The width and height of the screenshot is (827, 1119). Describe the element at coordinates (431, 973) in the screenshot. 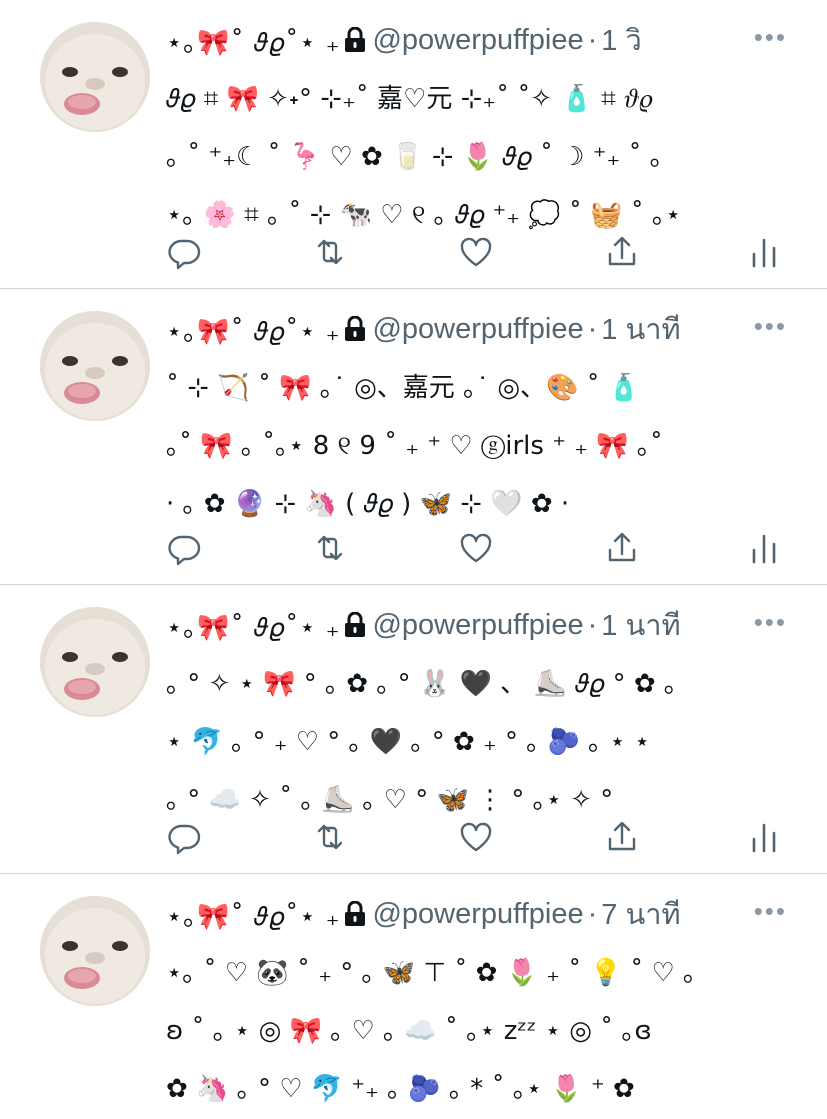

I see `tweet-text-line: ⋆｡ ˚ ♡ 🐼 ˚ ₊ ° ｡ 🦋 ⊤ ˚ ✿ 🌷 ₊ ˚ 💡 ˚ ♡ ｡` at that location.